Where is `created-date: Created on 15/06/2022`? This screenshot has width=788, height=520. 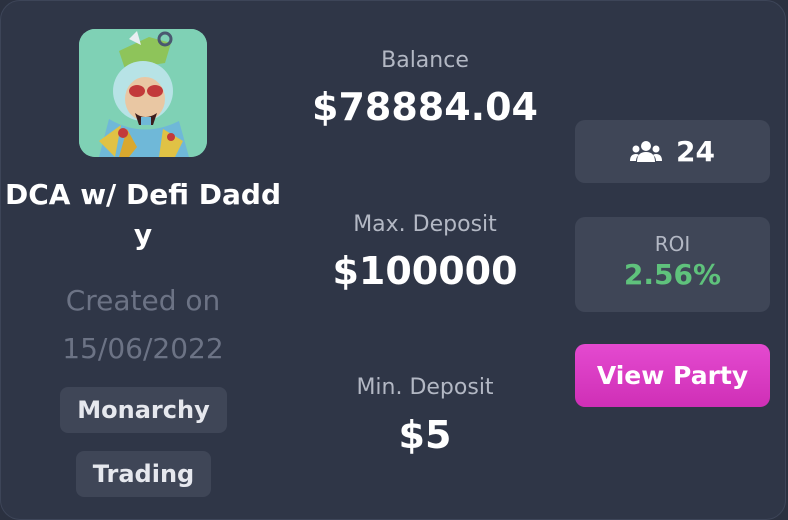 created-date: Created on 15/06/2022 is located at coordinates (143, 324).